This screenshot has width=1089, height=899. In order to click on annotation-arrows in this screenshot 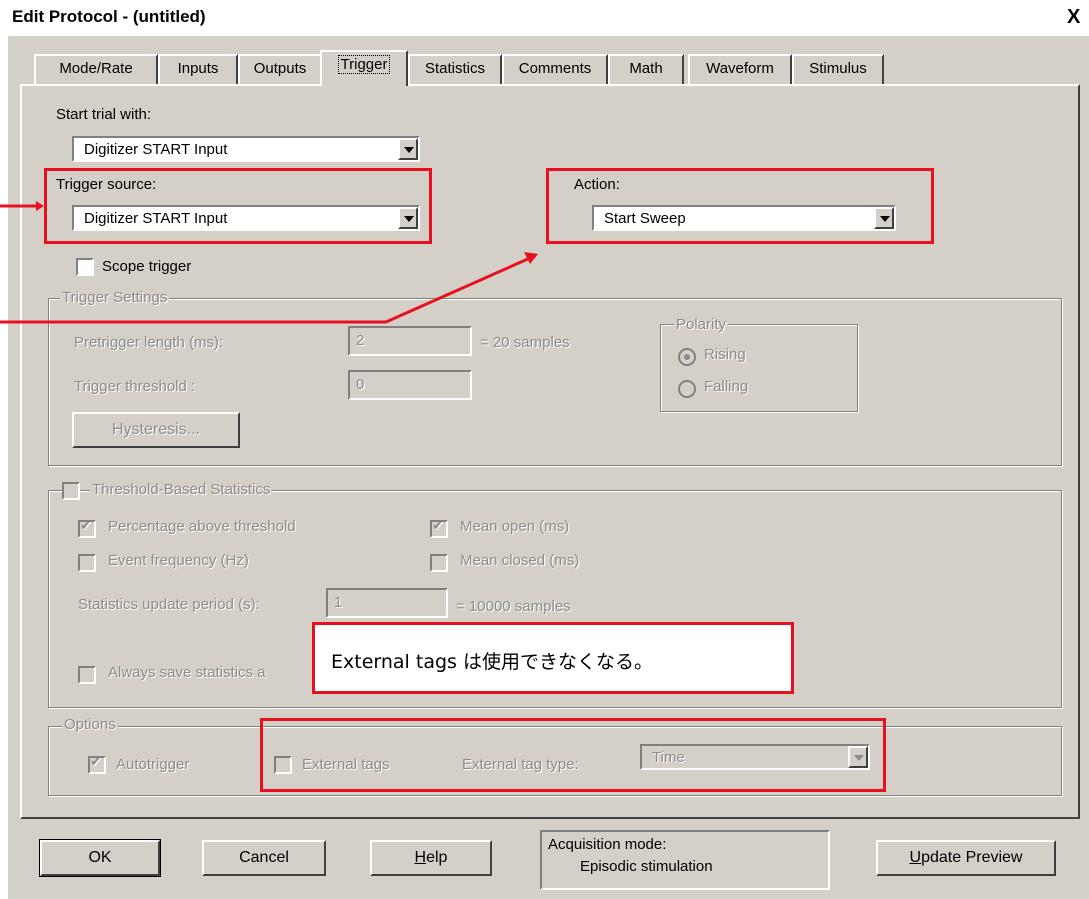, I will do `click(269, 262)`.